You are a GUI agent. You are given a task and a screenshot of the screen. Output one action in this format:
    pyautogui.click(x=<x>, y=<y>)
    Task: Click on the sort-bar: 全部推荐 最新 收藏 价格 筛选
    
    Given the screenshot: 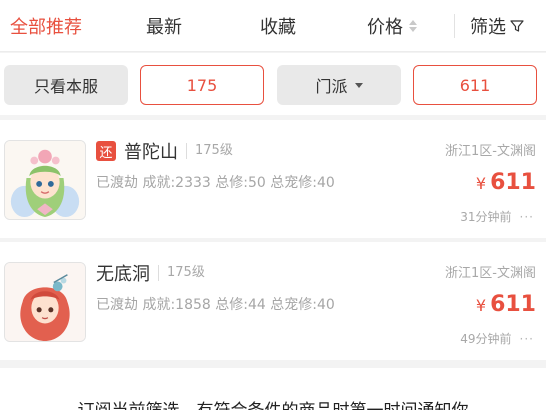 What is the action you would take?
    pyautogui.click(x=273, y=26)
    